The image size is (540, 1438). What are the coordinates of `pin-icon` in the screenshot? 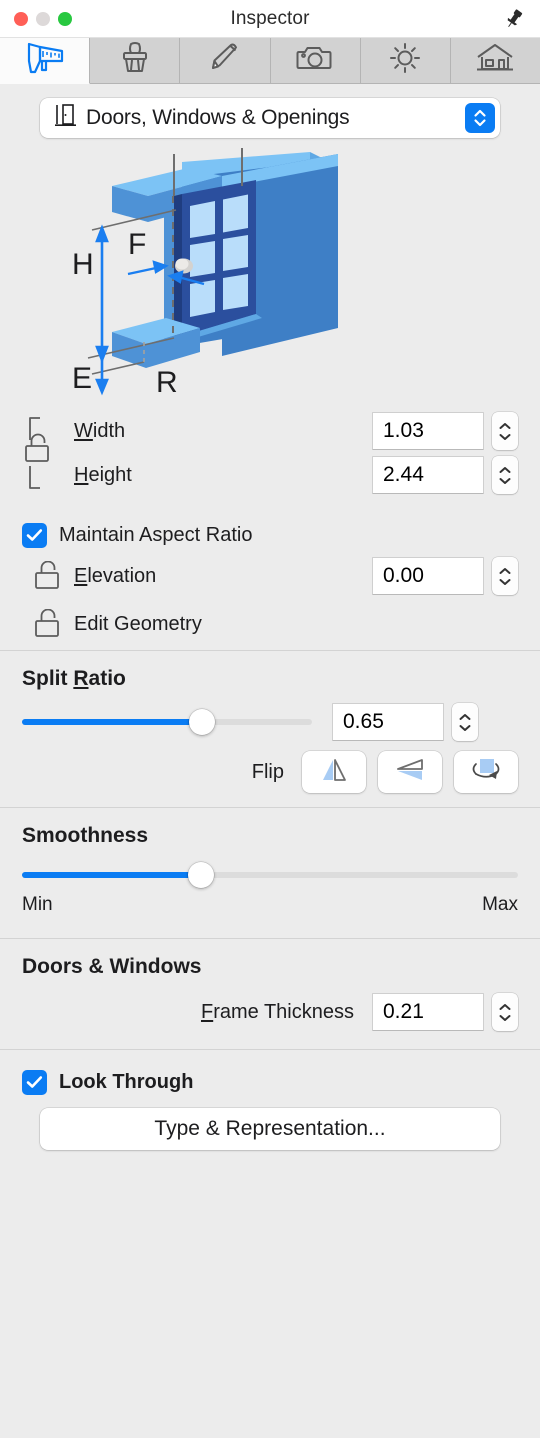 It's located at (514, 21).